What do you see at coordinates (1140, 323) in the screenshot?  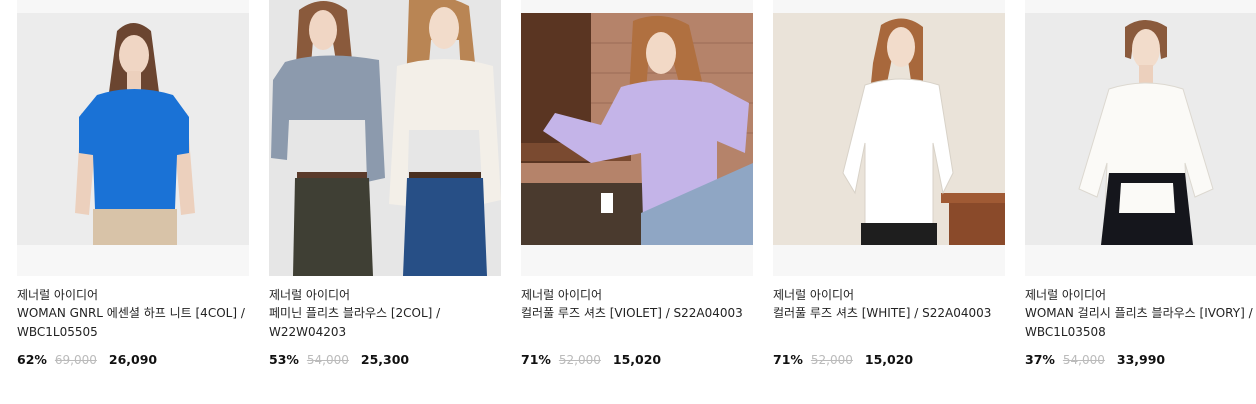 I see `product-title: WOMAN 걸리시 플리츠 블라우스 [IVORY] / WBC1L03508` at bounding box center [1140, 323].